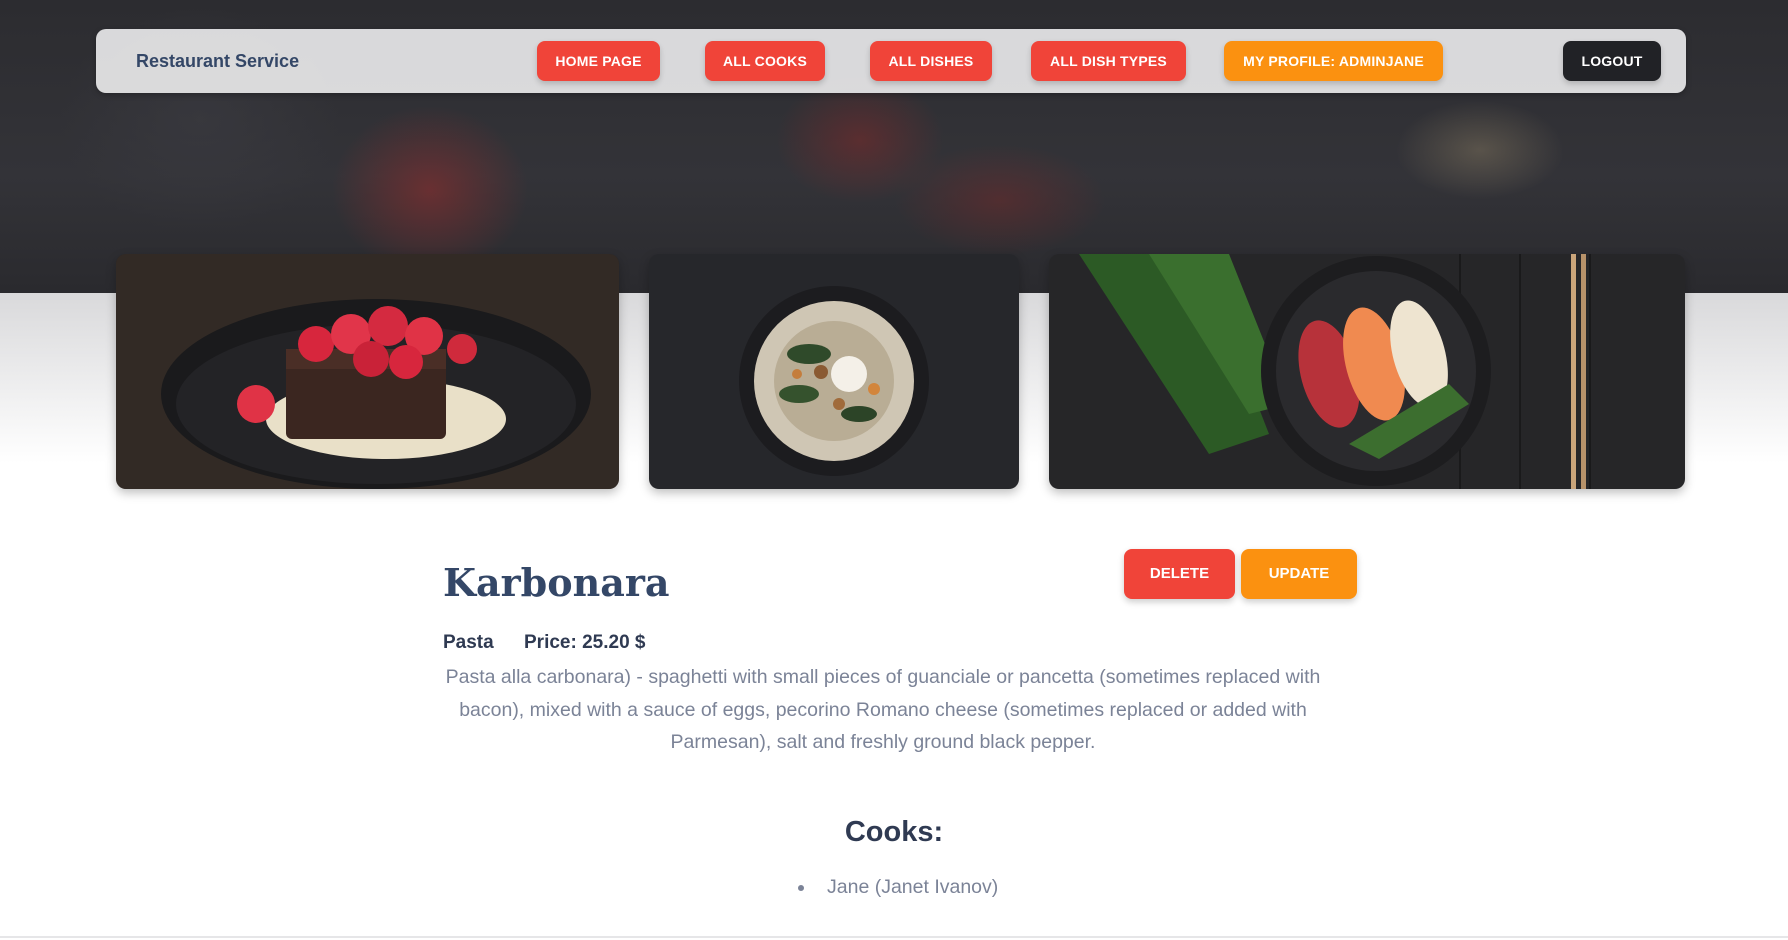 The image size is (1788, 940). I want to click on divider, so click(894, 937).